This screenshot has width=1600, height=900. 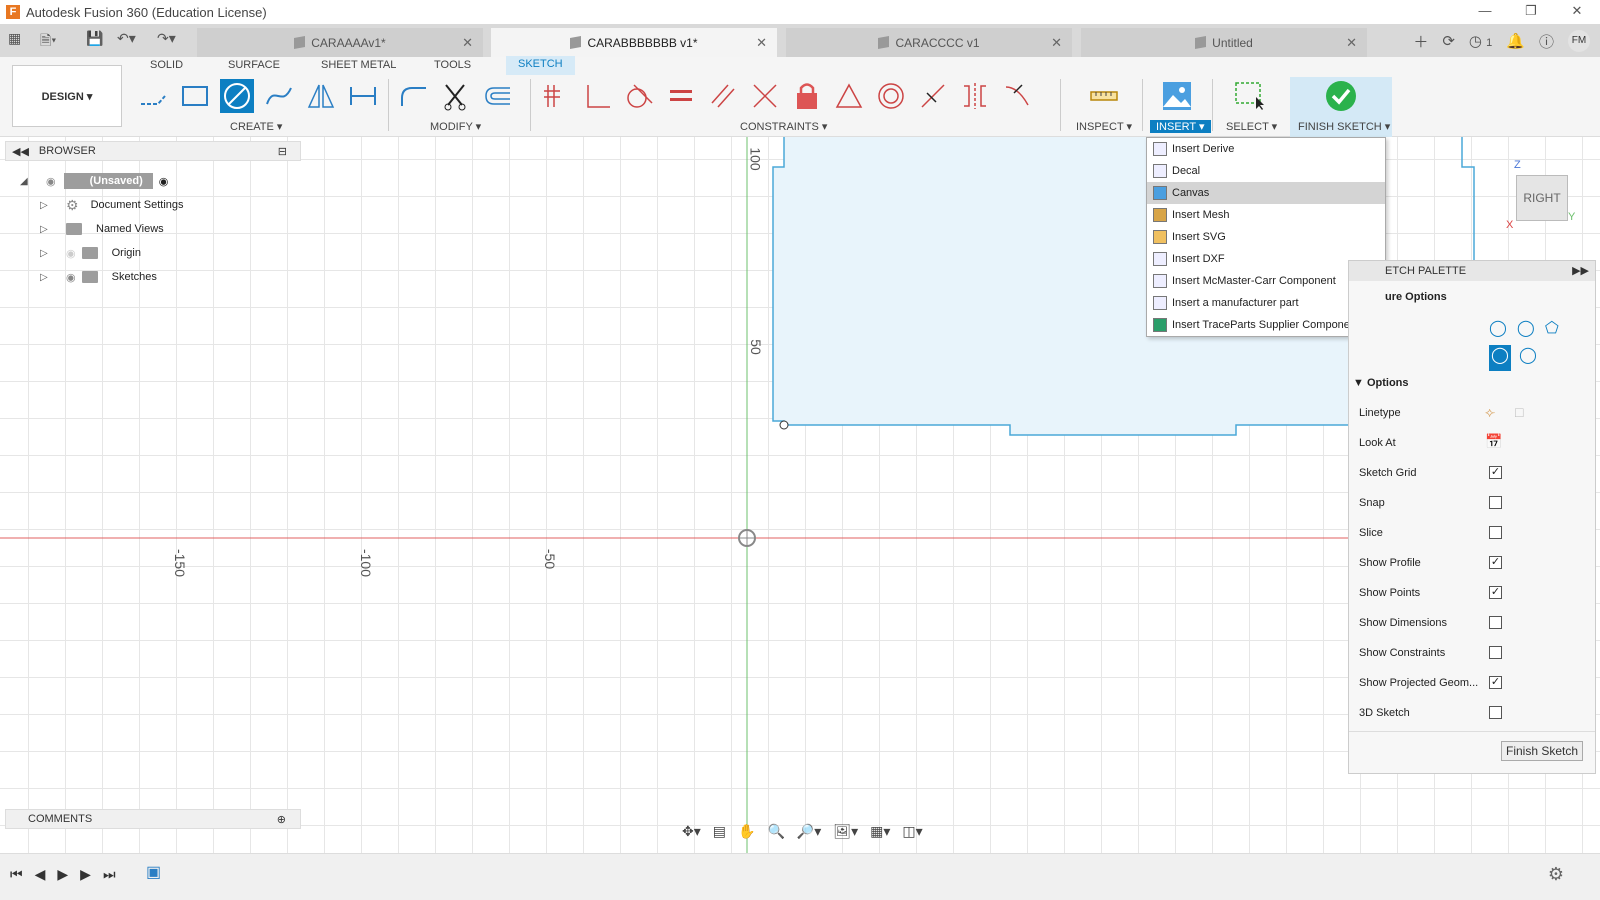 I want to click on concentric-constraint-icon, so click(x=891, y=96).